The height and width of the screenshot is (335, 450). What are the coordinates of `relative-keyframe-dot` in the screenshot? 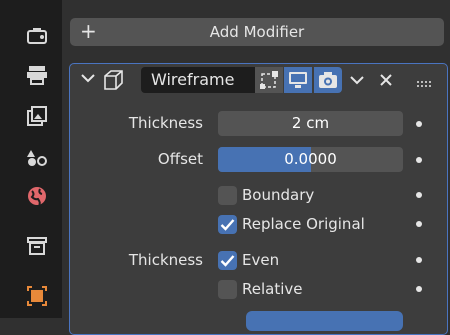 It's located at (419, 289).